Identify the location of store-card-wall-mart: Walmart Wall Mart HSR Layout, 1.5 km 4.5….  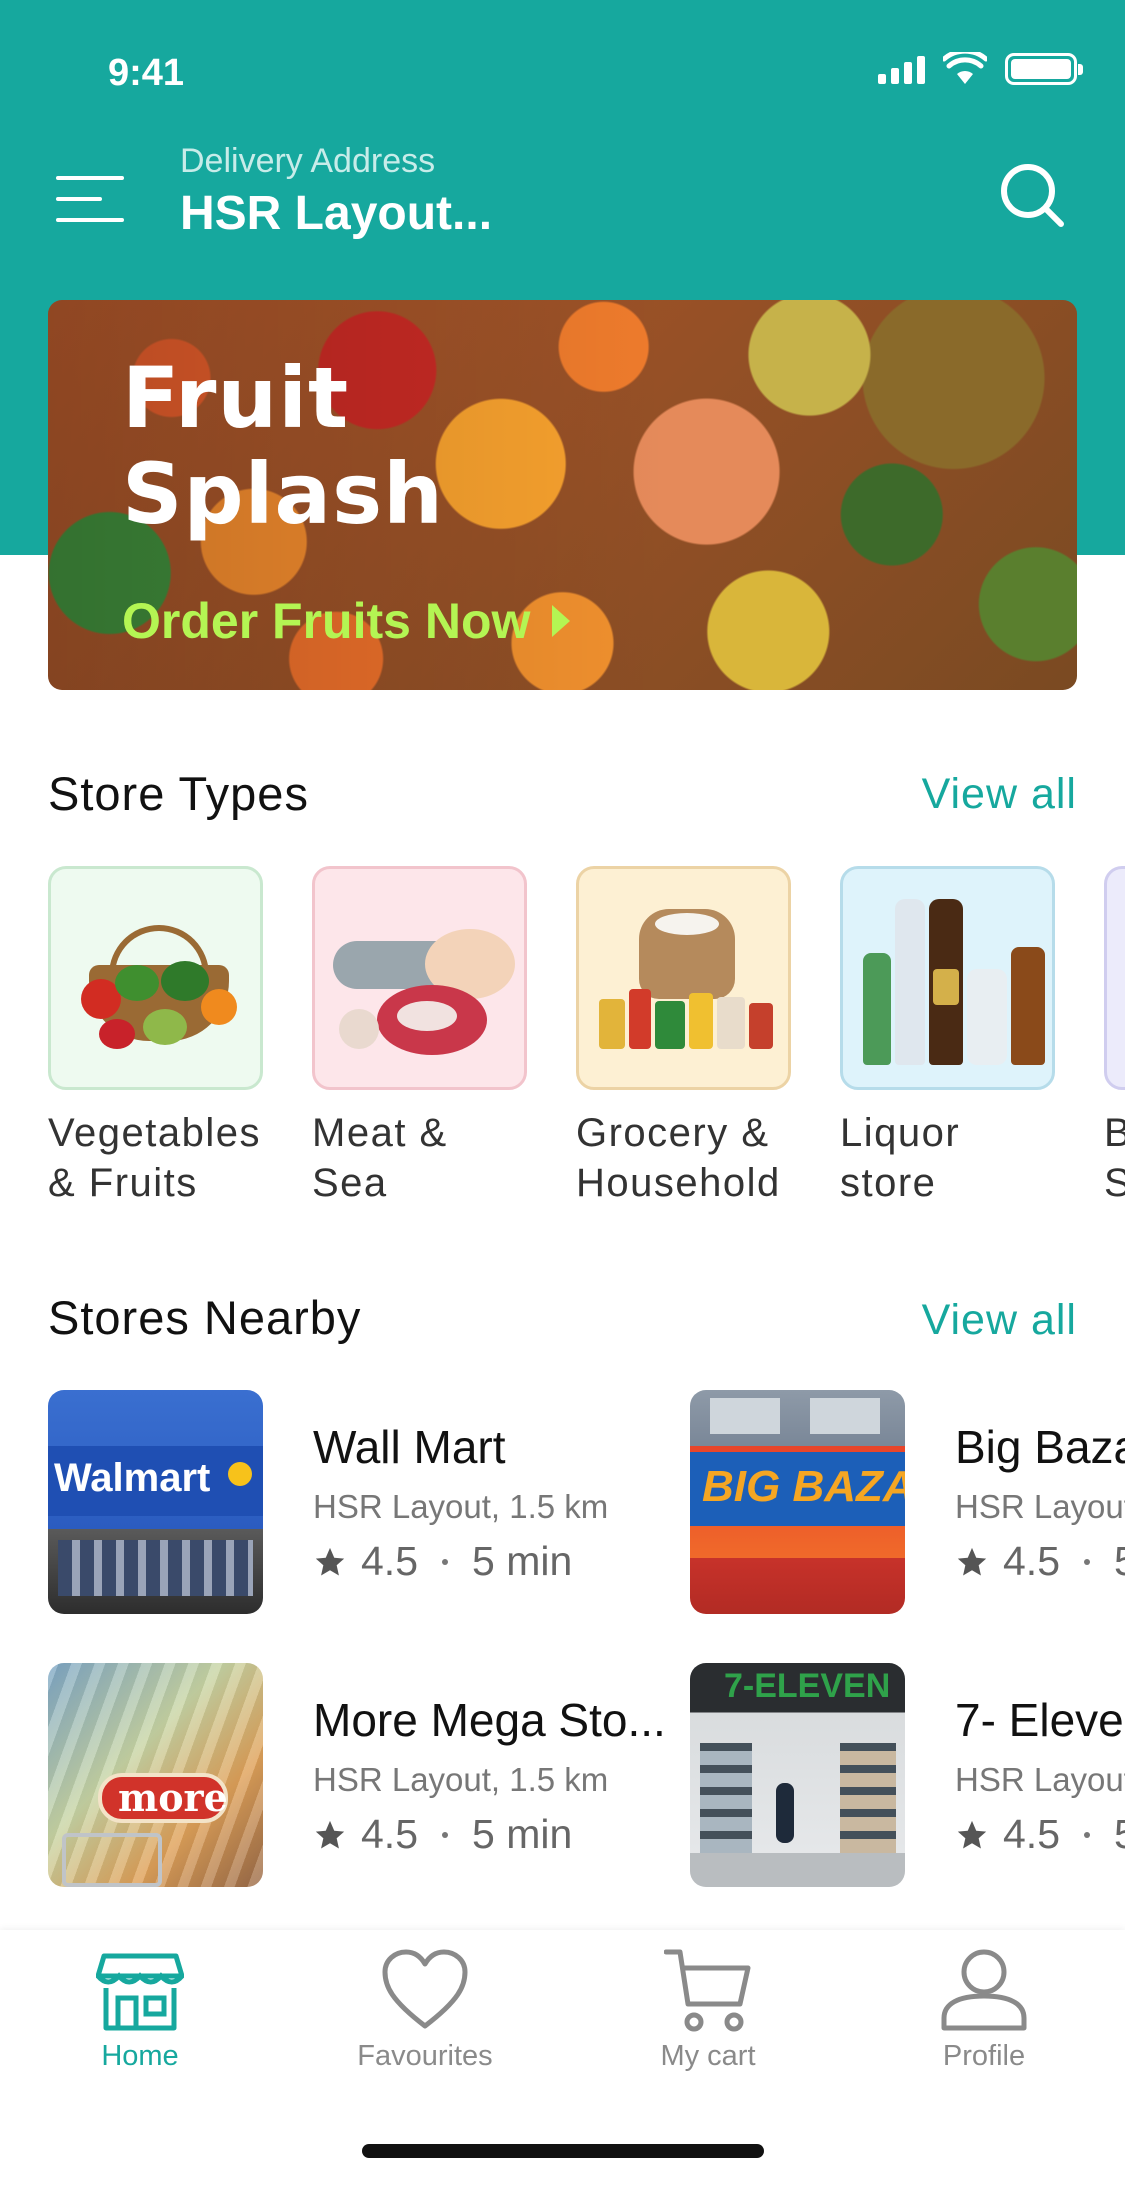
(368, 1502).